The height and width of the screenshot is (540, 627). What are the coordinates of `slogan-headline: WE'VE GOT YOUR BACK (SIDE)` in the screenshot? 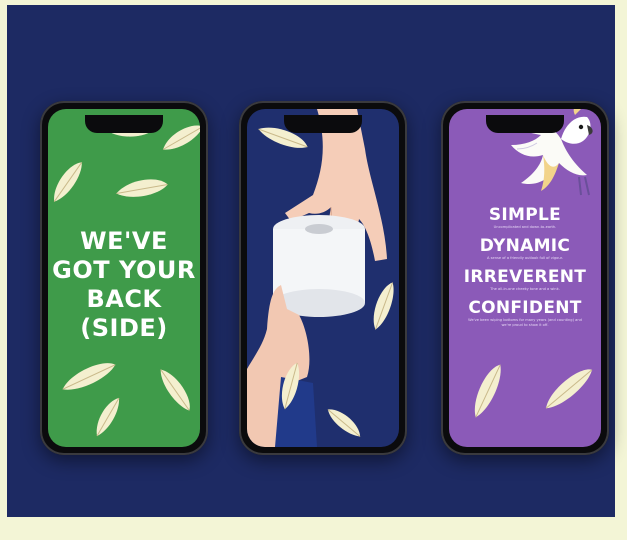 It's located at (124, 285).